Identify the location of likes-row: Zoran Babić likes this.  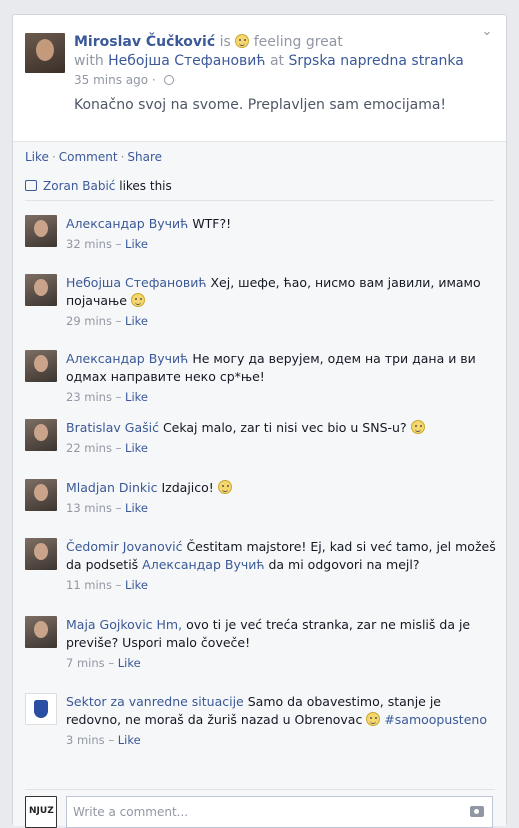
(259, 185).